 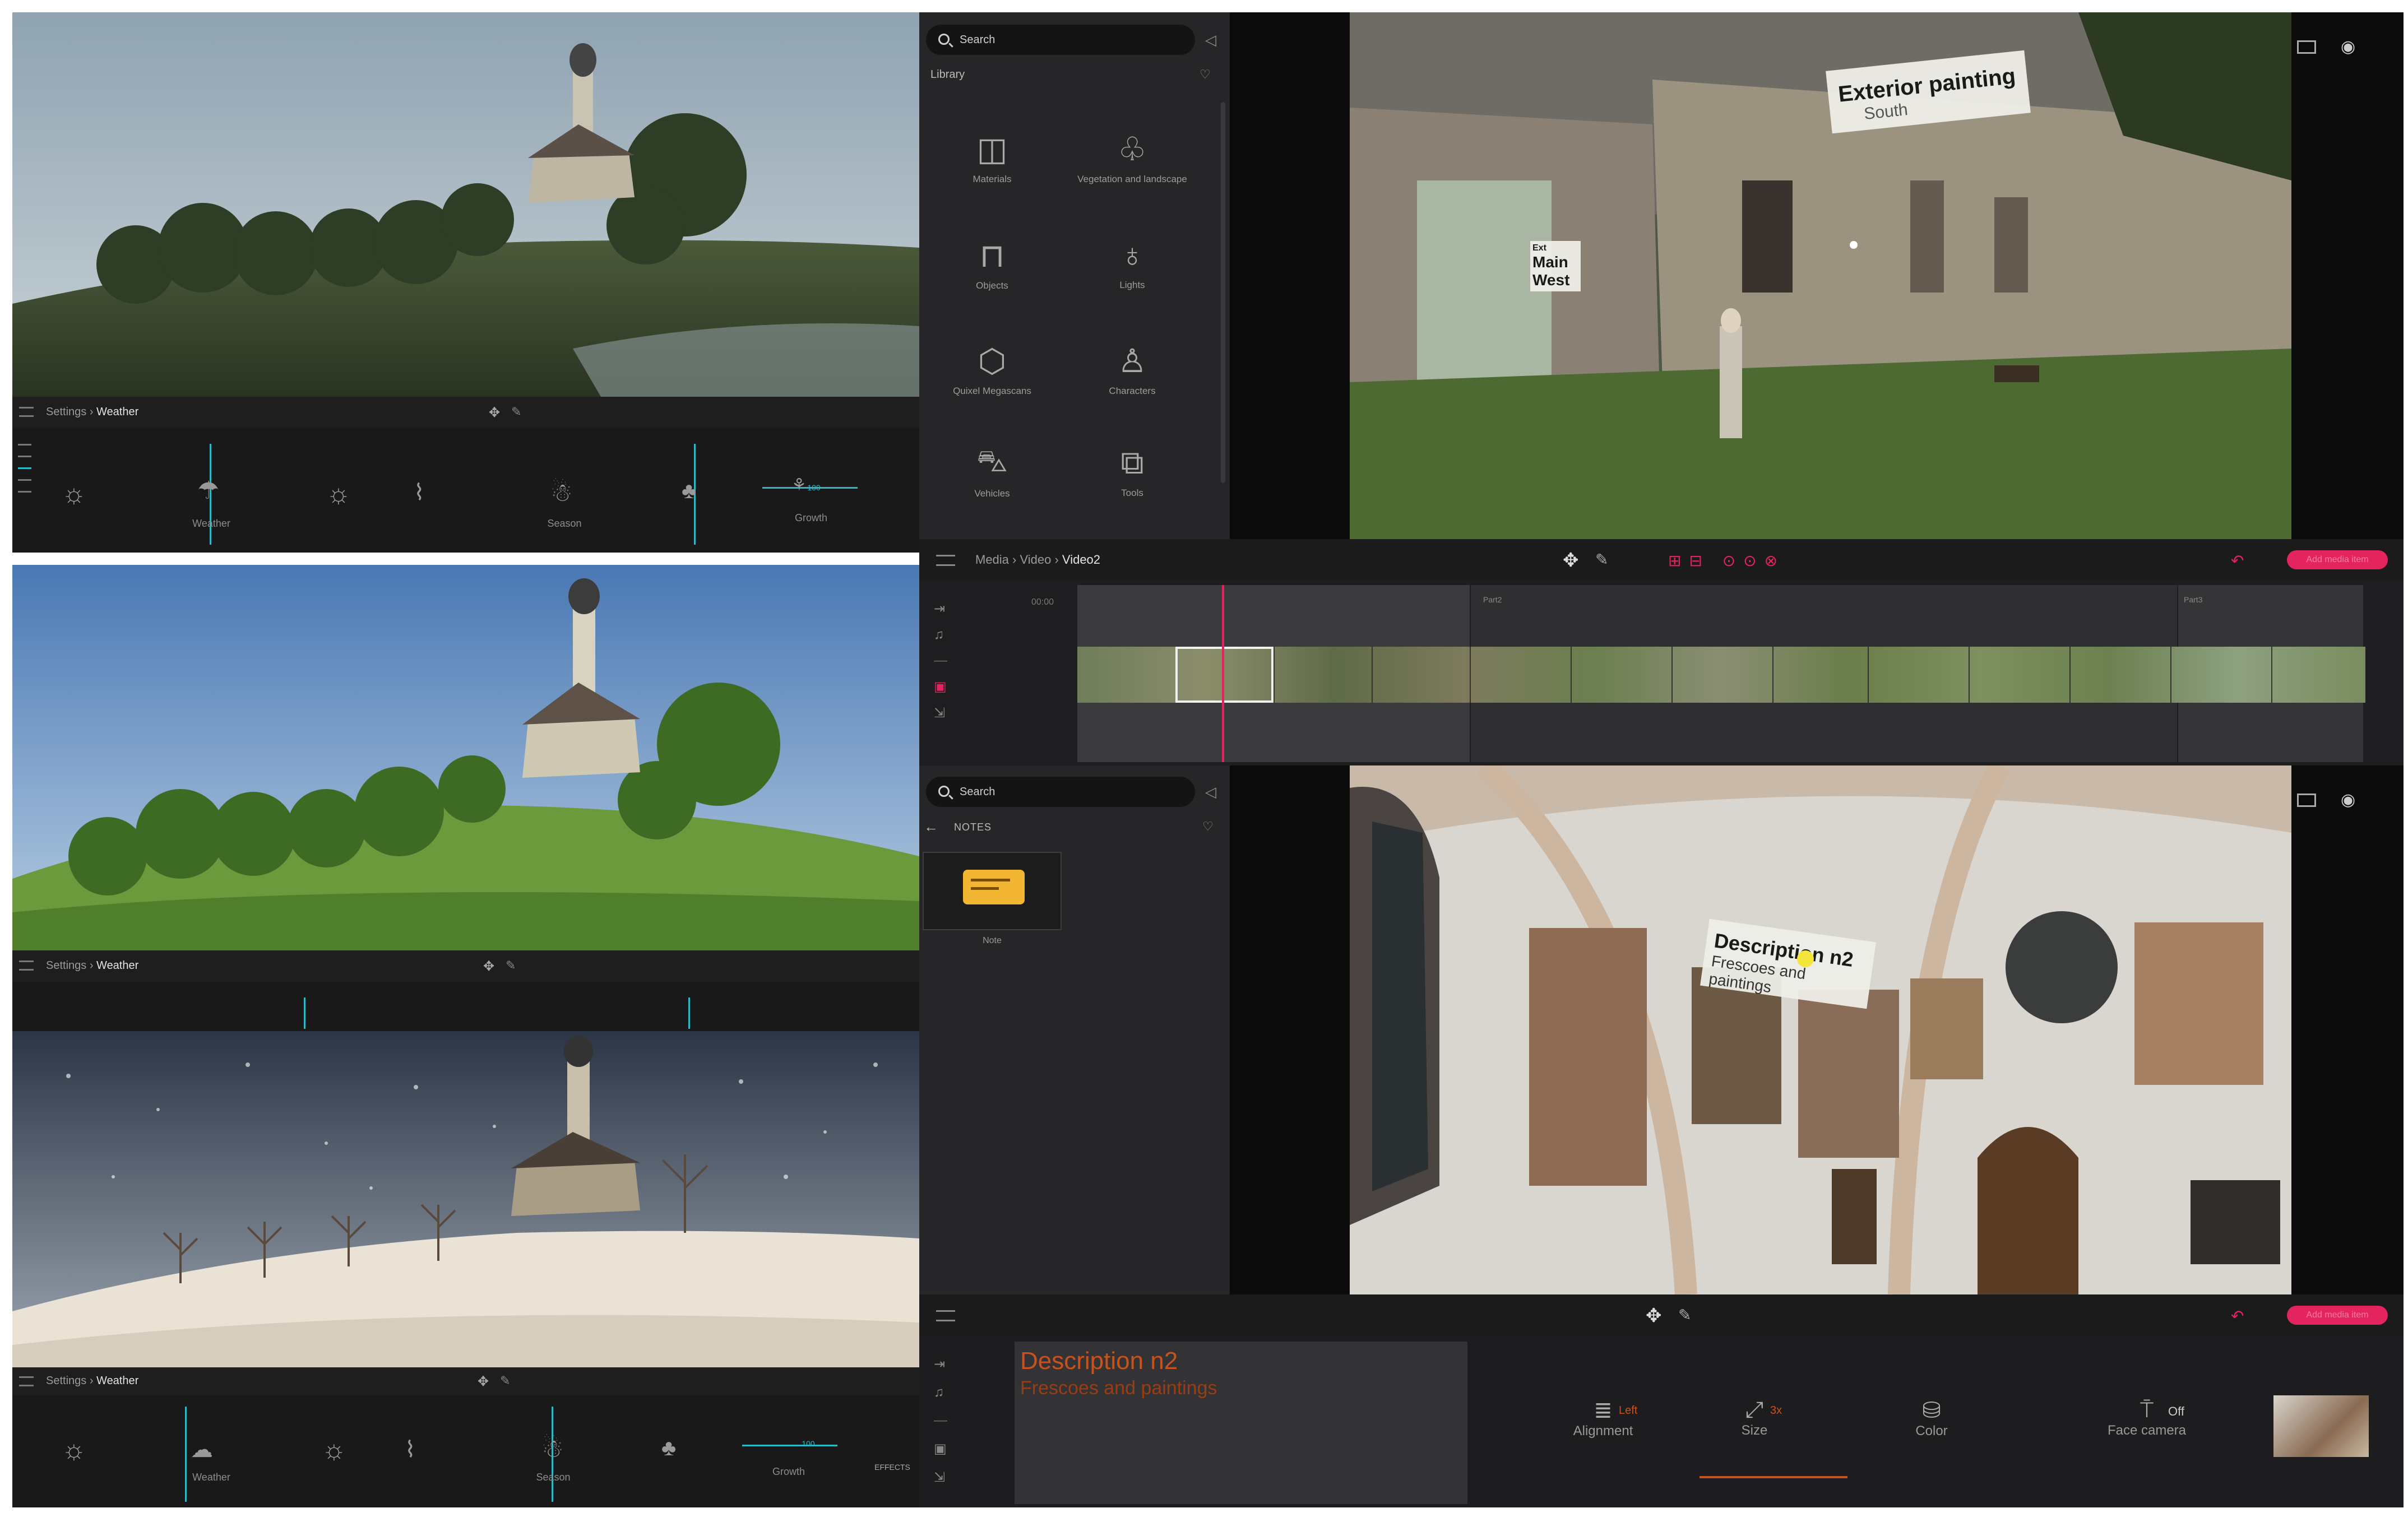 I want to click on note-text-editor: Description n2 Frescoes and paintings, so click(x=1241, y=1423).